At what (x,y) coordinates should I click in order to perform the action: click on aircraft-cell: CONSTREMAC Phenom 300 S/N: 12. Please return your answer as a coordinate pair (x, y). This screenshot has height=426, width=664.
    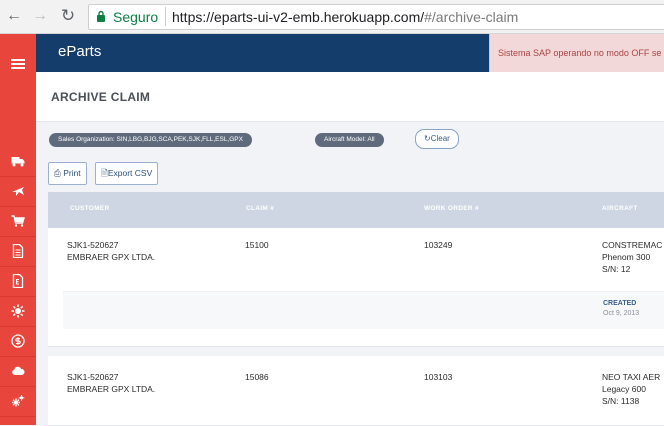
    Looking at the image, I should click on (632, 257).